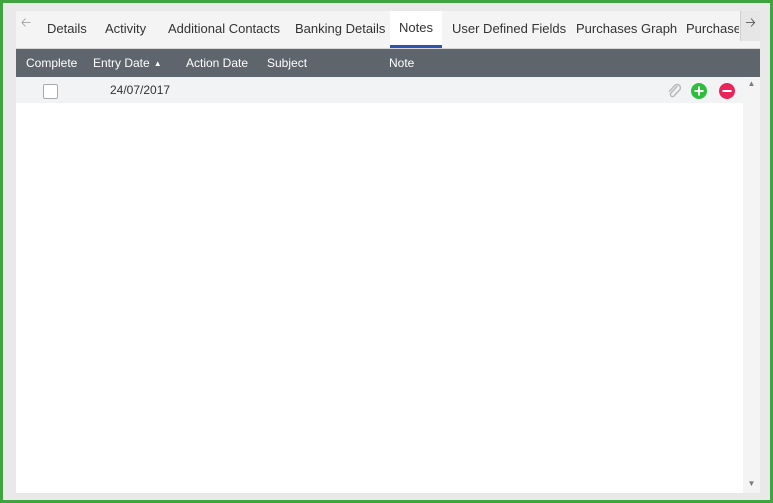 This screenshot has height=503, width=773. Describe the element at coordinates (340, 29) in the screenshot. I see `tab-banking-details: Banking Details` at that location.